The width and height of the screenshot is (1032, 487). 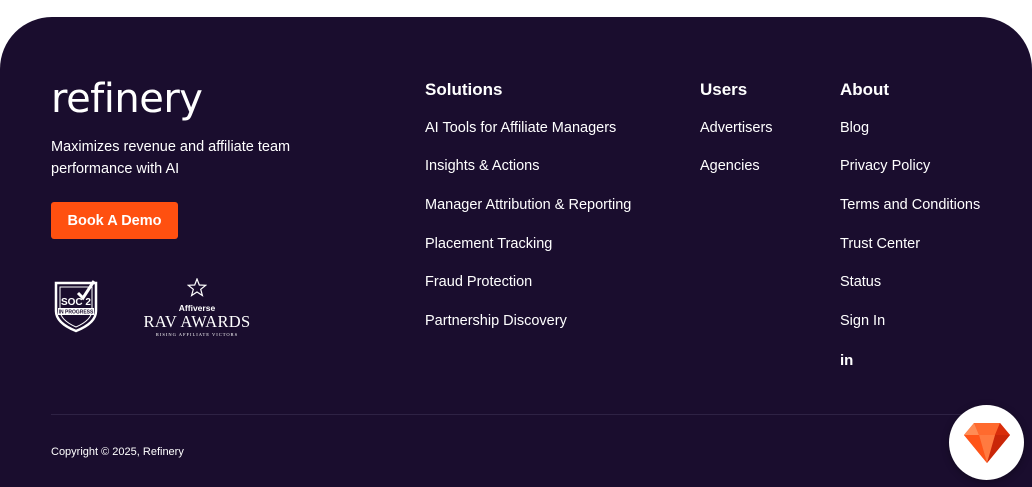 What do you see at coordinates (730, 166) in the screenshot?
I see `footer-link-agencies: Agencies` at bounding box center [730, 166].